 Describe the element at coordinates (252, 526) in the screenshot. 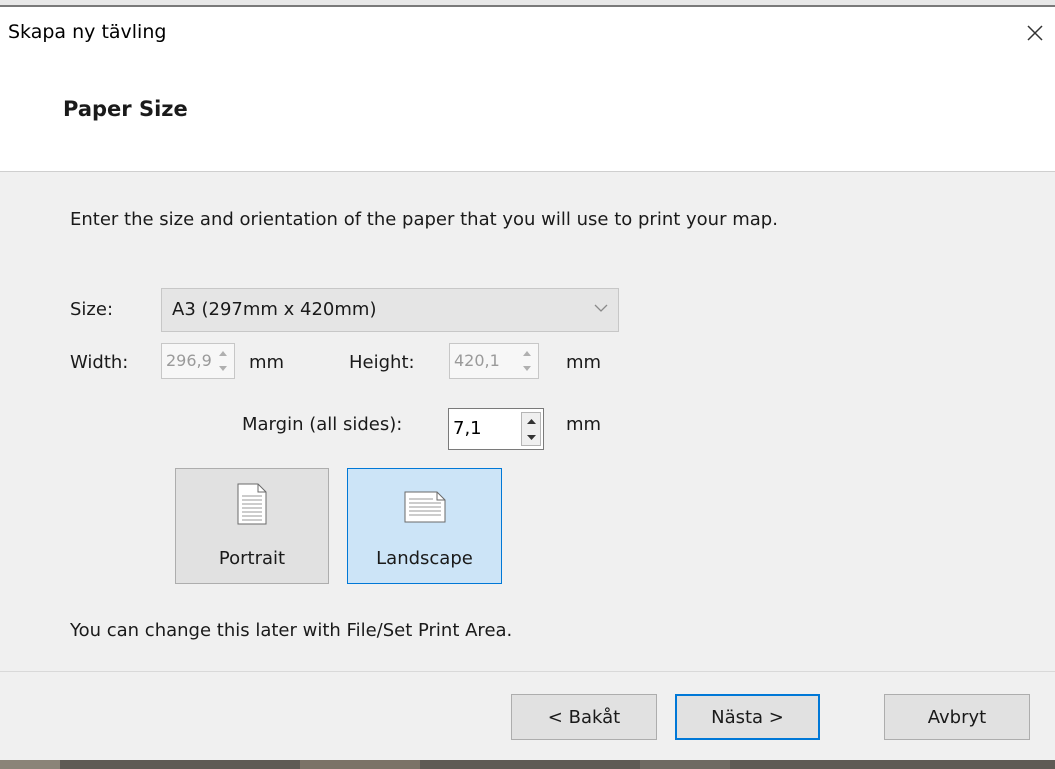

I see `portrait-button: Portrait` at that location.